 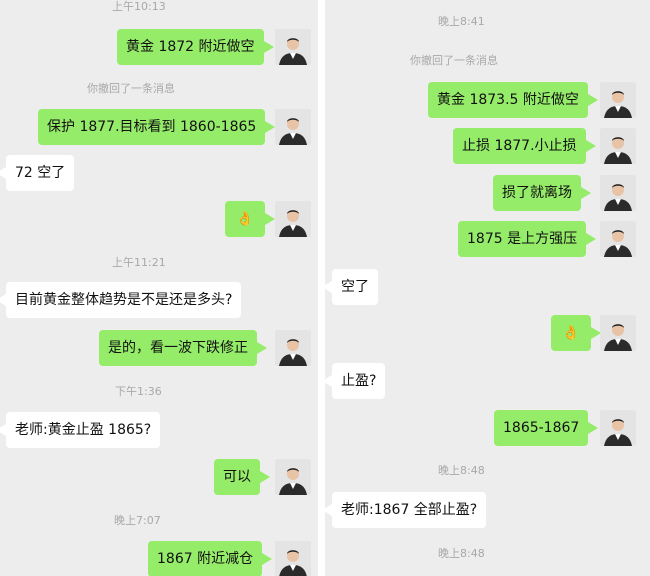 What do you see at coordinates (542, 193) in the screenshot?
I see `message-bubble-out: 损了就离场` at bounding box center [542, 193].